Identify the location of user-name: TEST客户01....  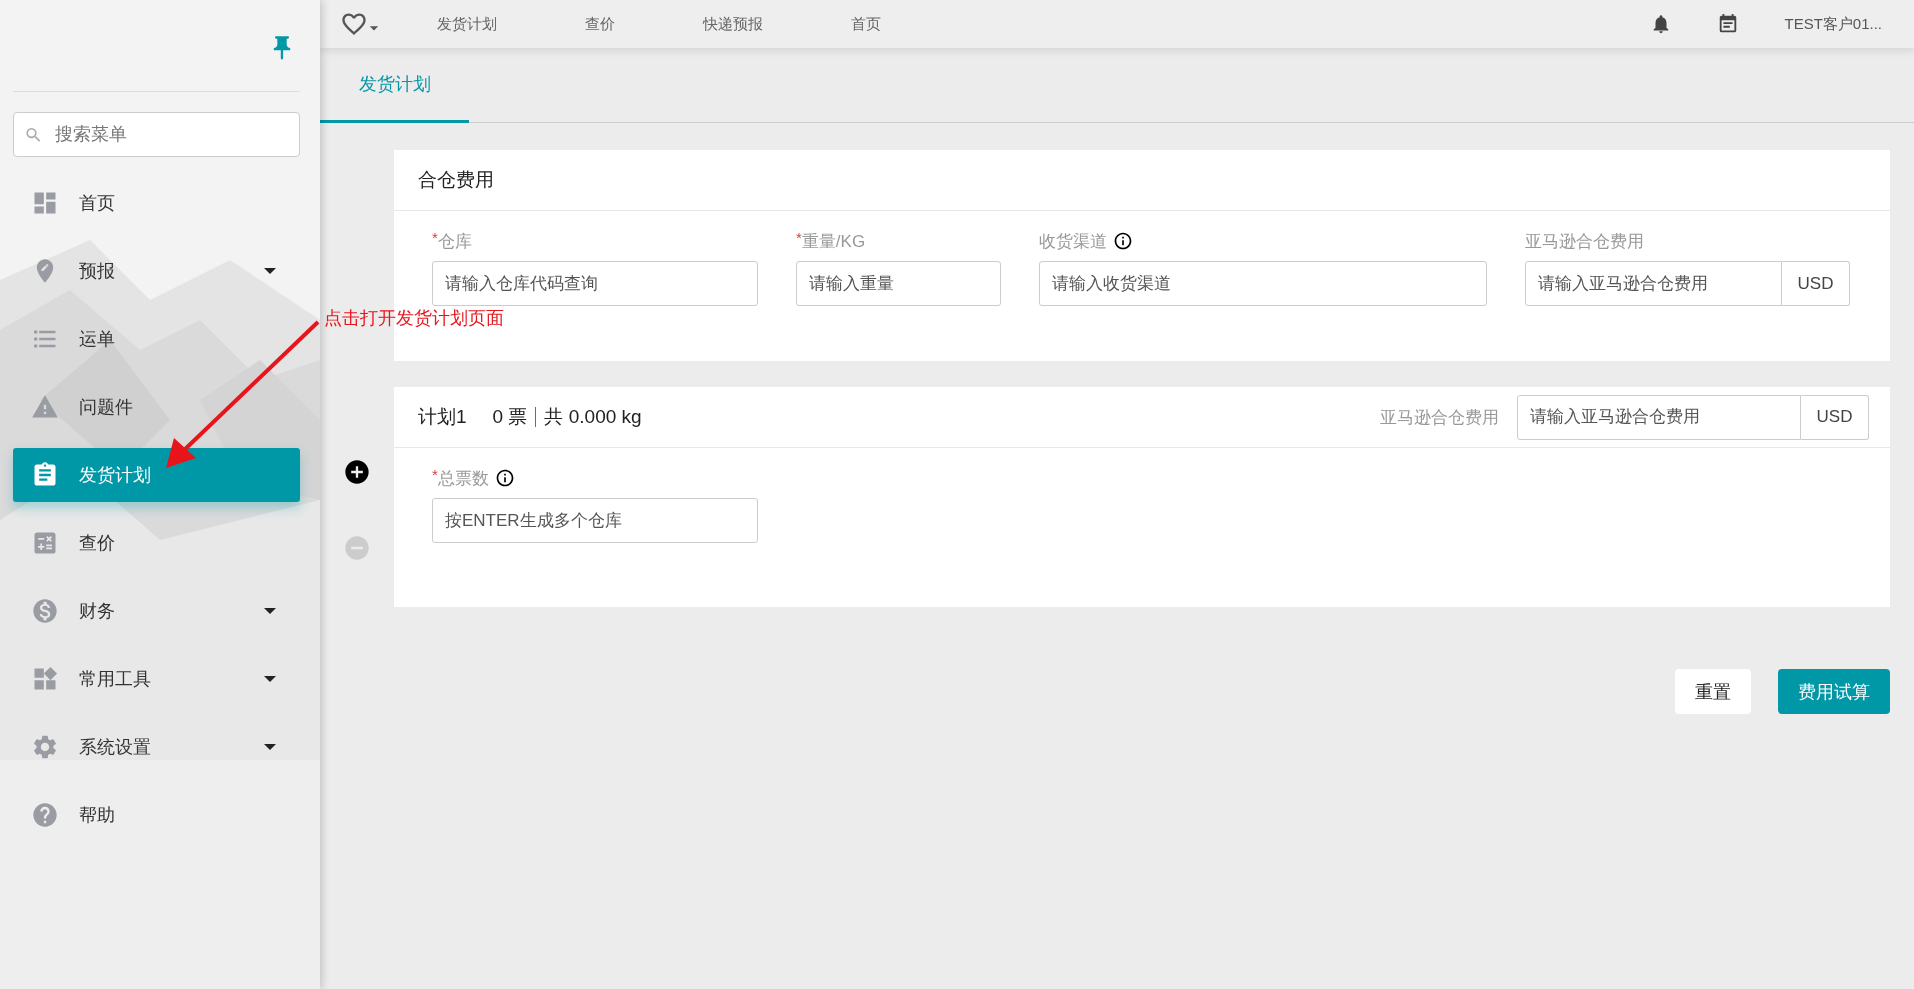
(1833, 24).